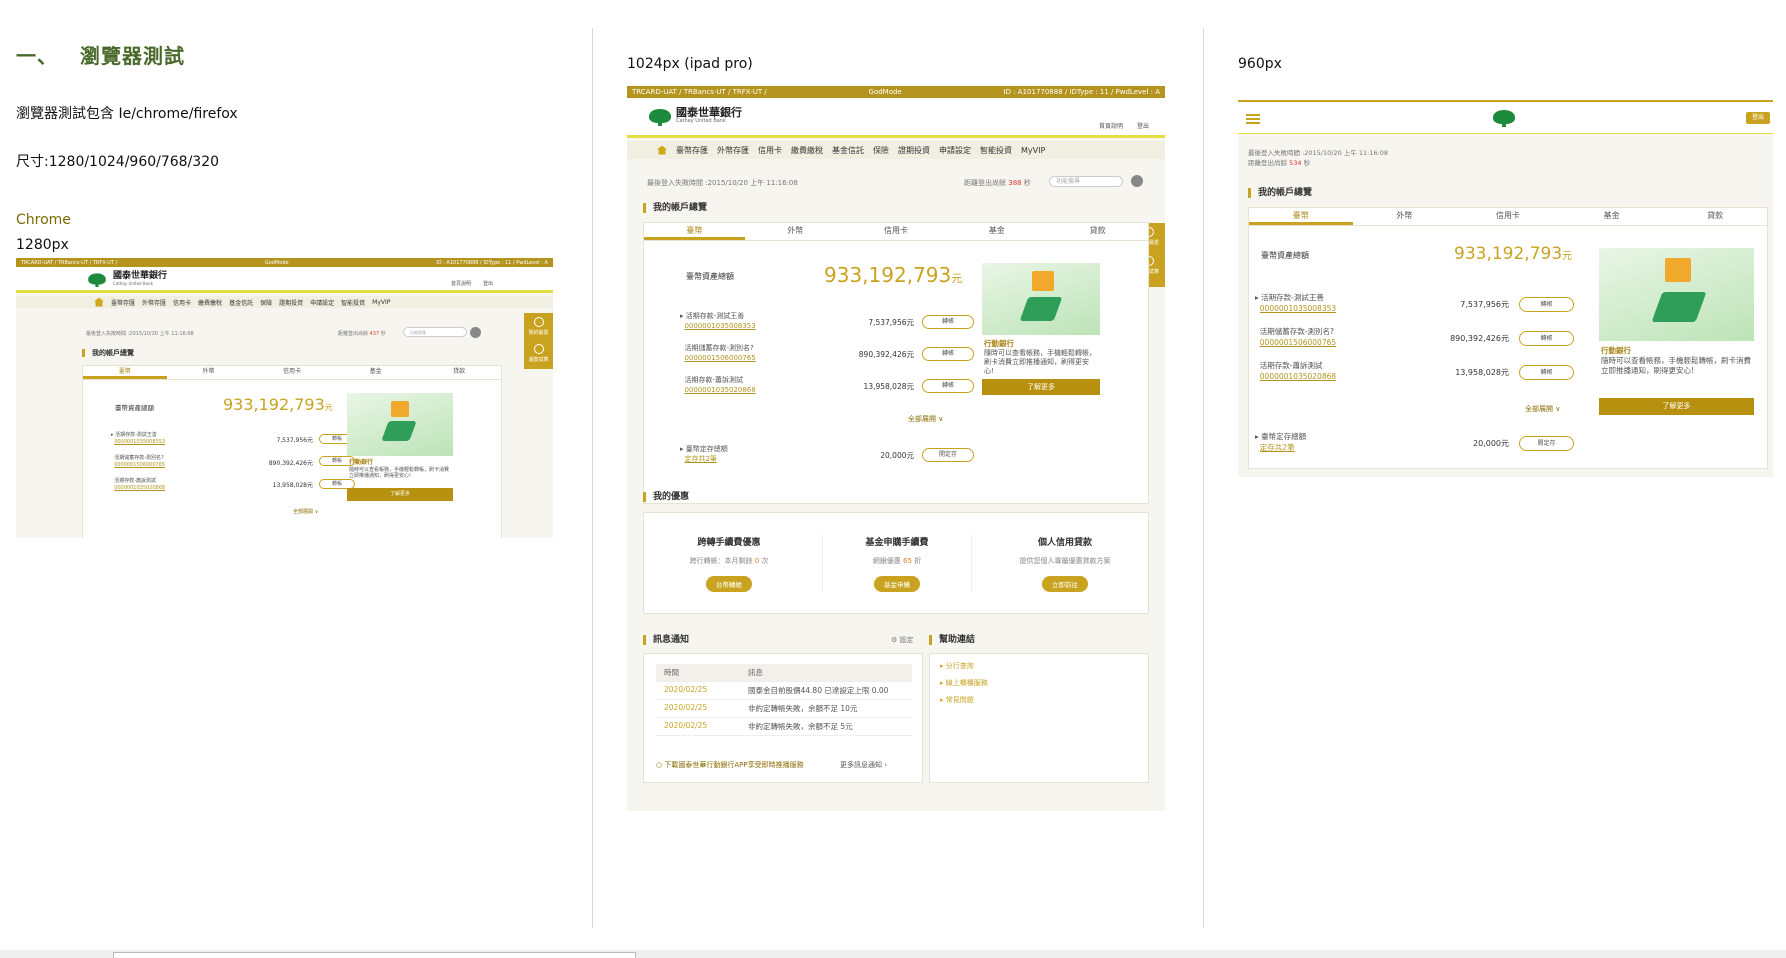  I want to click on app-download-link: ○ 下載國泰世華行動銀行APP享受即時推播服務, so click(730, 765).